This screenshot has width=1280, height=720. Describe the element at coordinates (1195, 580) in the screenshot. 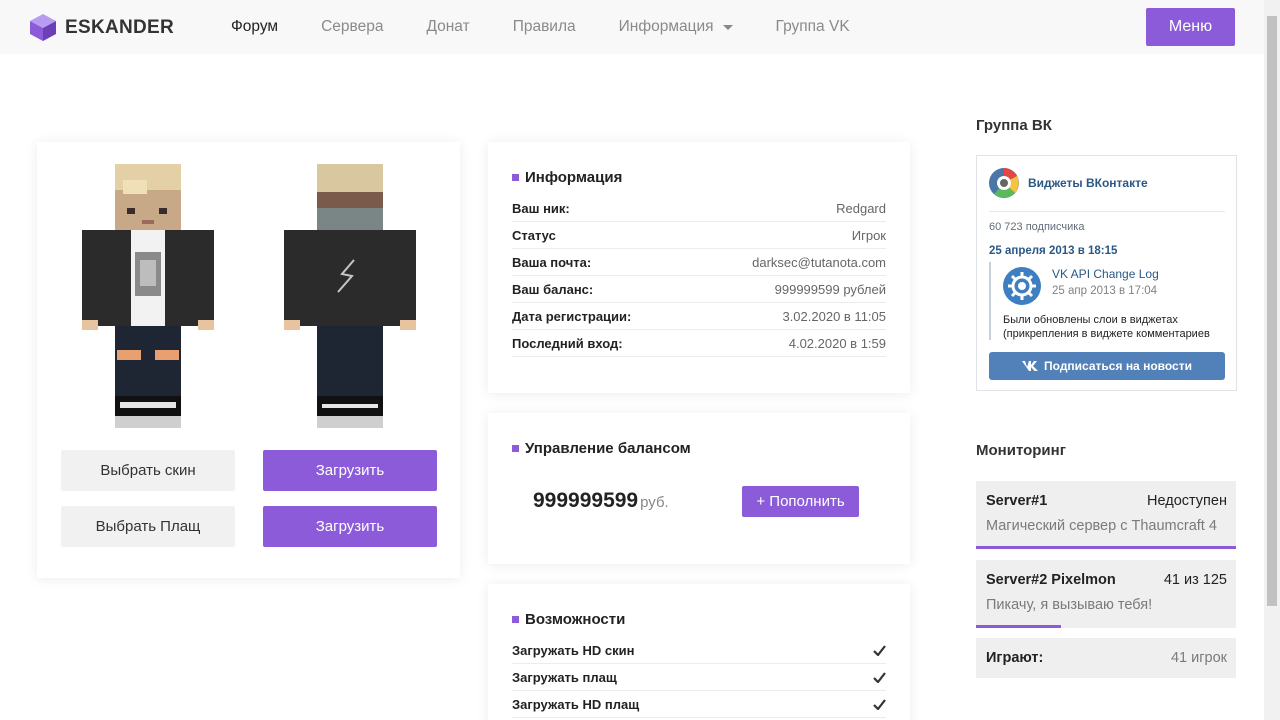

I see `server-status: 41 из 125` at that location.